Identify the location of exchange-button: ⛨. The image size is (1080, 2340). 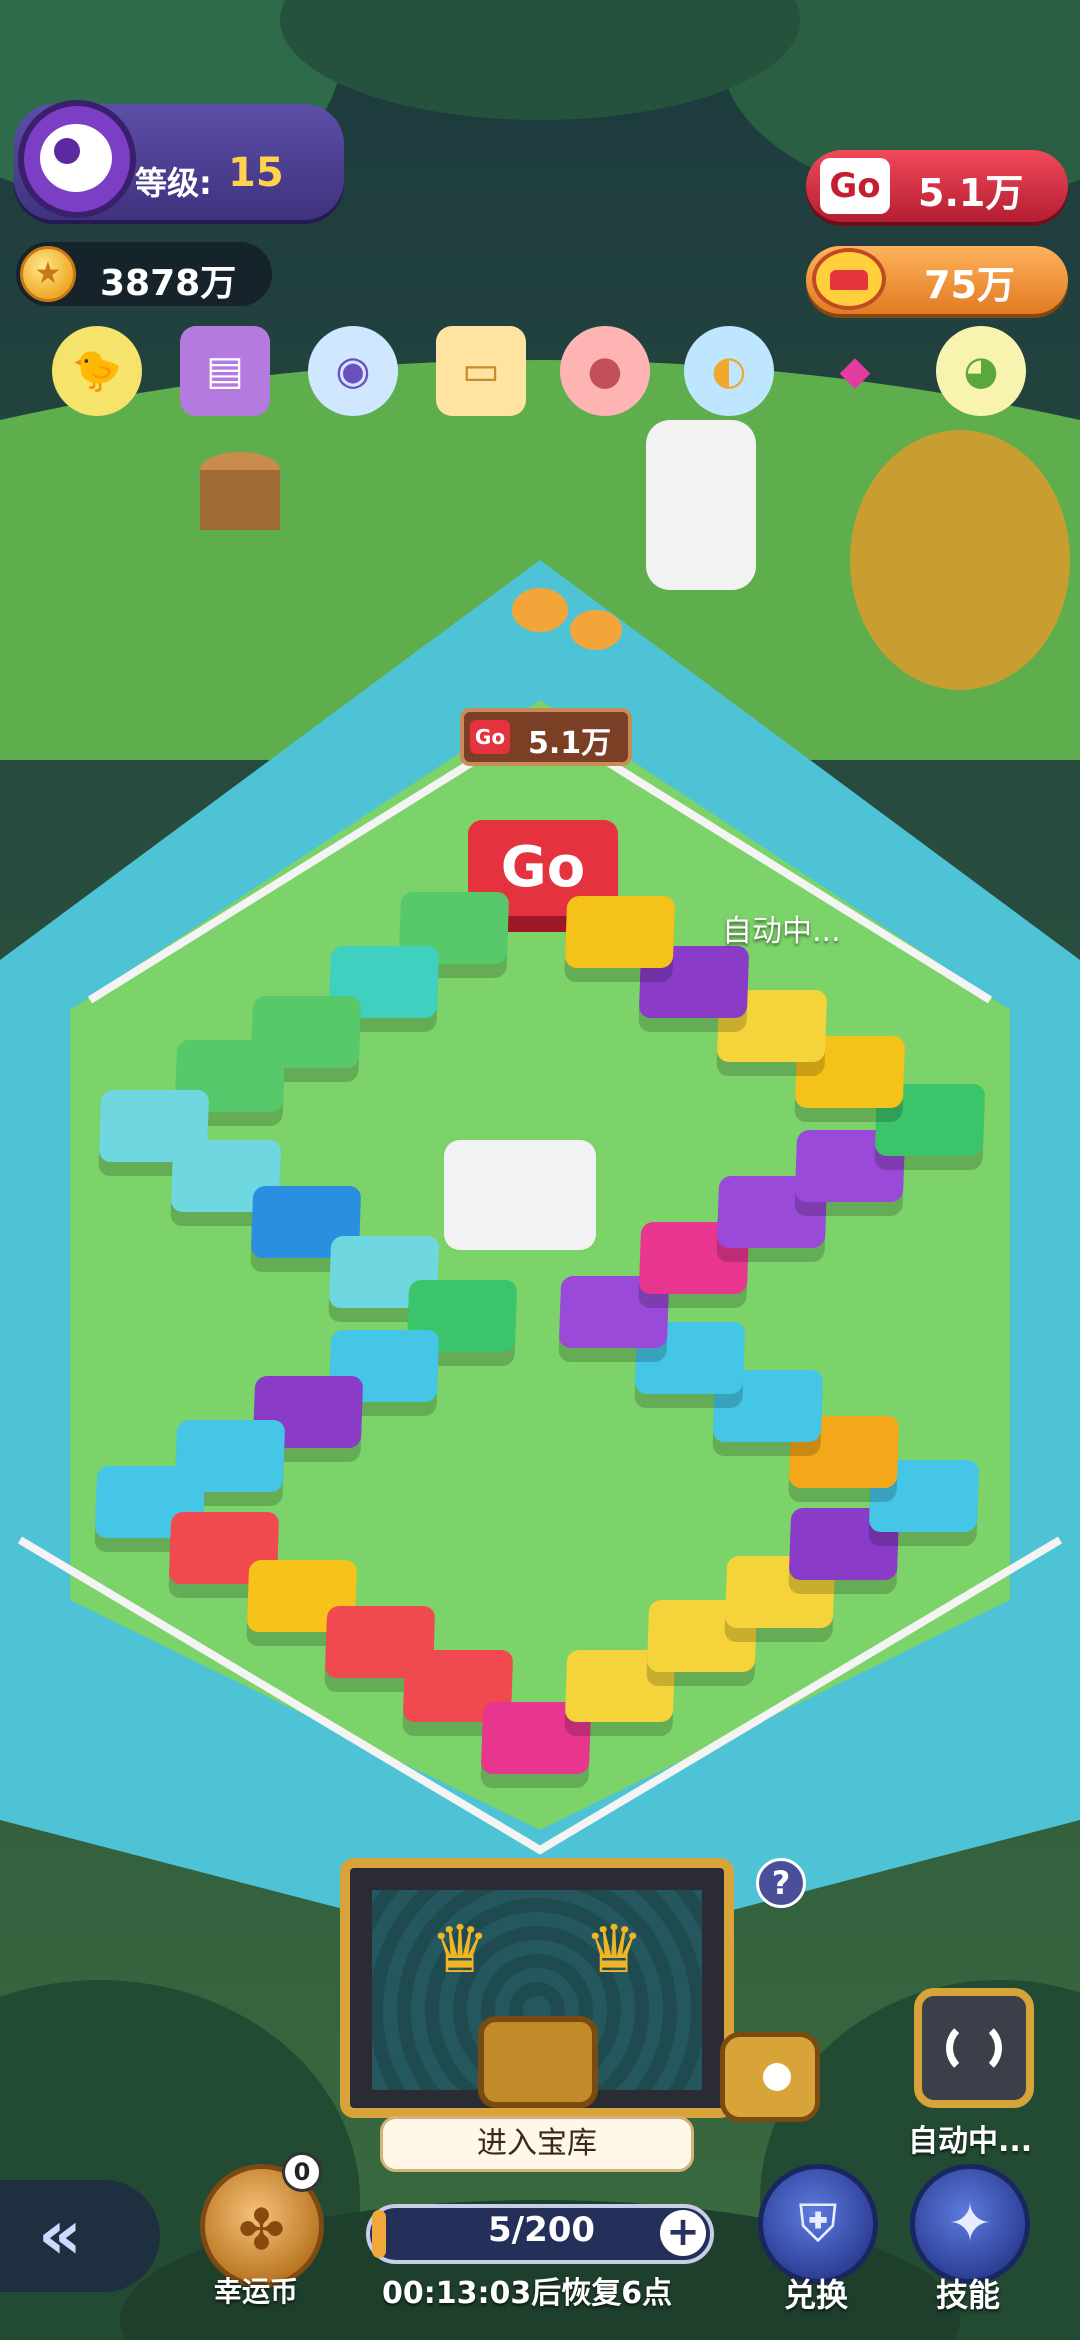
(818, 2224).